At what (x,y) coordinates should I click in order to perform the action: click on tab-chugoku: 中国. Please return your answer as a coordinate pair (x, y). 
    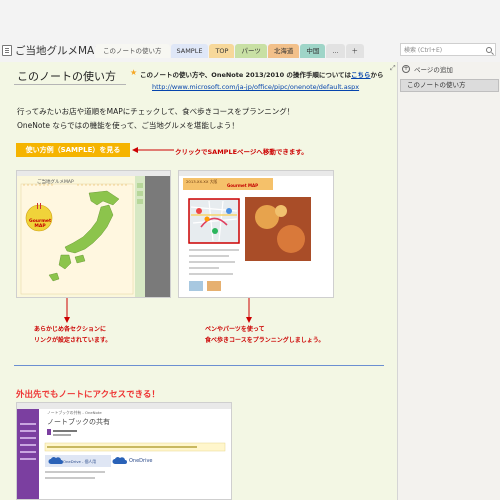
    Looking at the image, I should click on (313, 51).